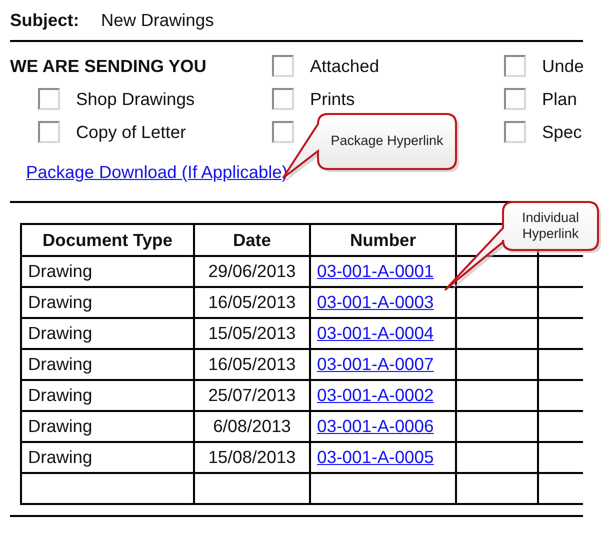 The width and height of the screenshot is (613, 550). What do you see at coordinates (252, 240) in the screenshot?
I see `column-header: Date` at bounding box center [252, 240].